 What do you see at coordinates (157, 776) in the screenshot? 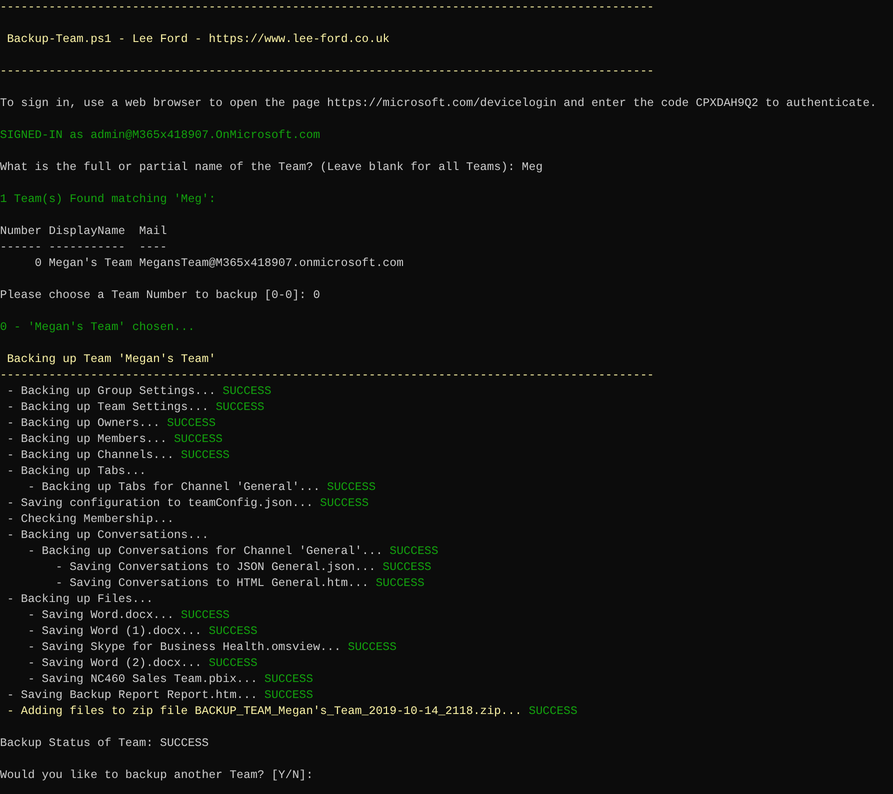
I see `output-text: Would you like to backup another Team? [Y/N]:` at bounding box center [157, 776].